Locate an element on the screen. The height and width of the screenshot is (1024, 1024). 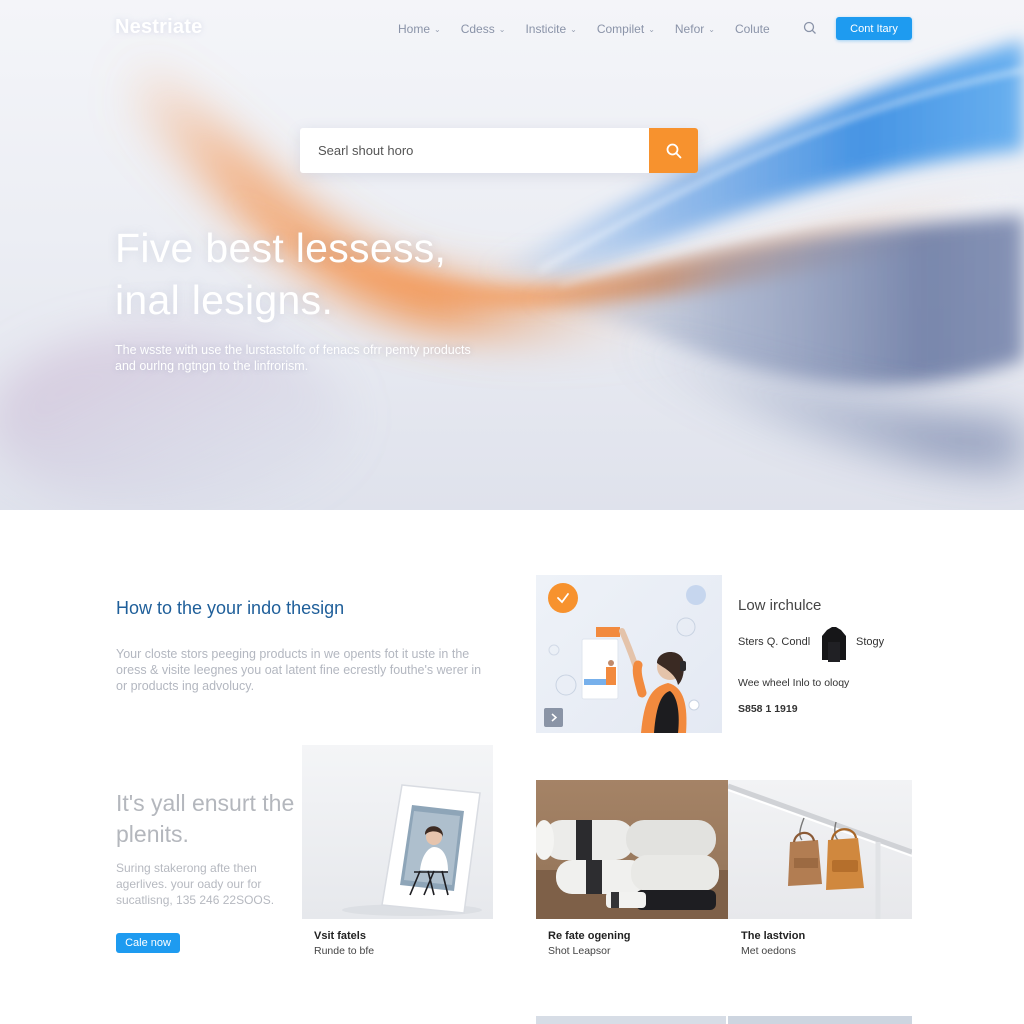
nav-item-colute: Colute is located at coordinates (752, 29).